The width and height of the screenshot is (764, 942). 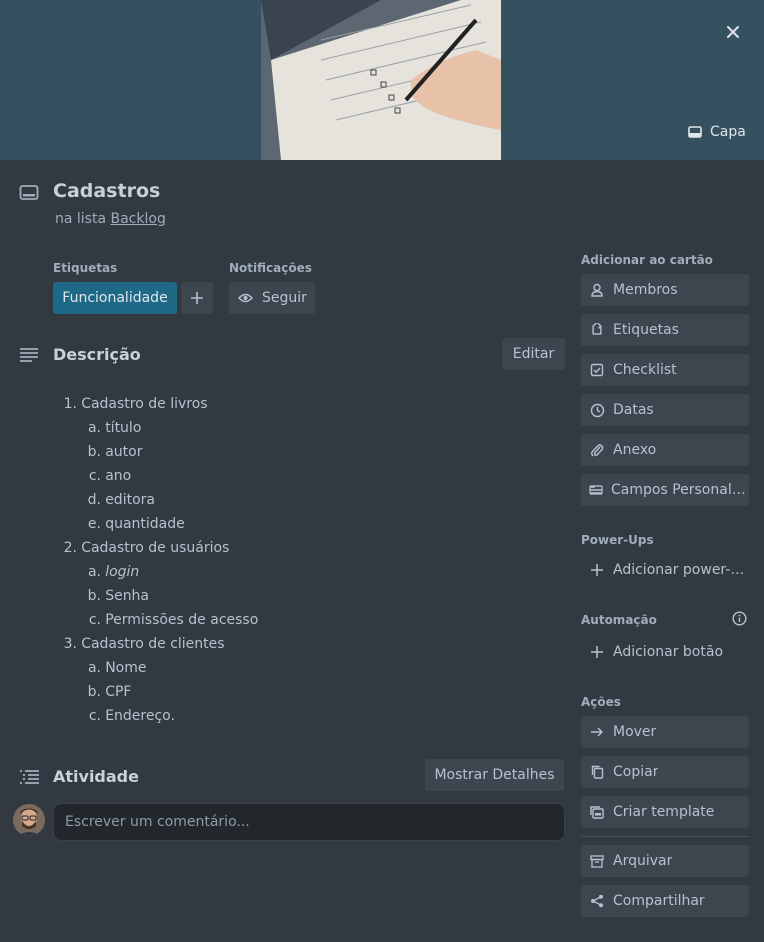 What do you see at coordinates (597, 450) in the screenshot?
I see `paperclip-icon` at bounding box center [597, 450].